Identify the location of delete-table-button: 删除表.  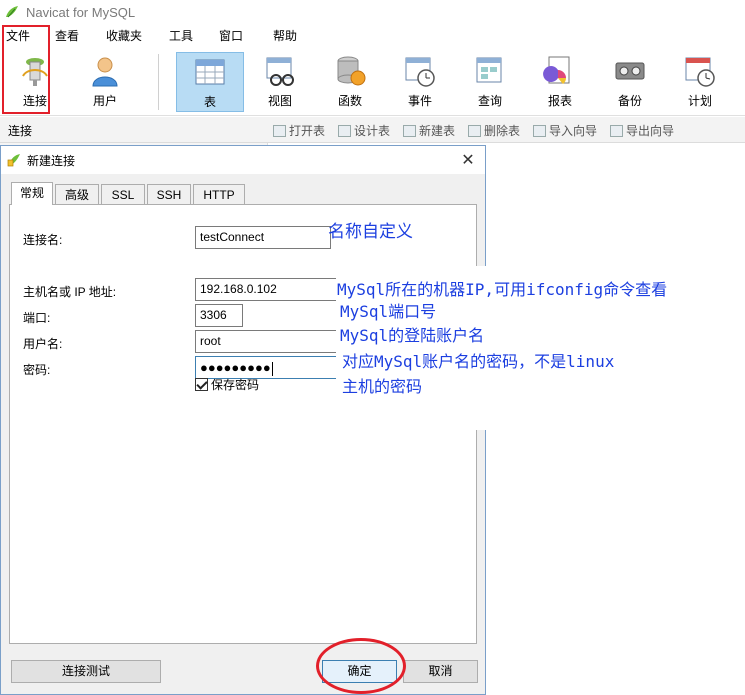
(494, 130).